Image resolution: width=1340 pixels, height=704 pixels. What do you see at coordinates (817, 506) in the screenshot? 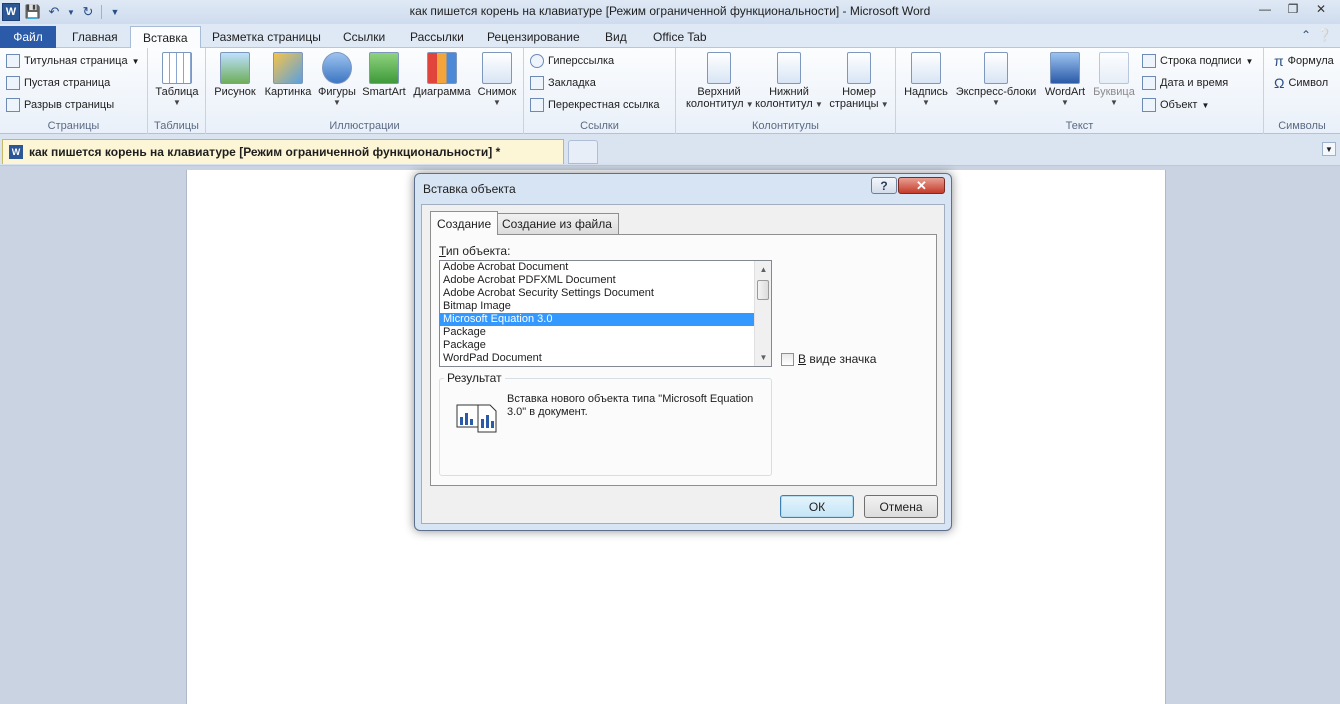
I see `ok-button: ОК` at bounding box center [817, 506].